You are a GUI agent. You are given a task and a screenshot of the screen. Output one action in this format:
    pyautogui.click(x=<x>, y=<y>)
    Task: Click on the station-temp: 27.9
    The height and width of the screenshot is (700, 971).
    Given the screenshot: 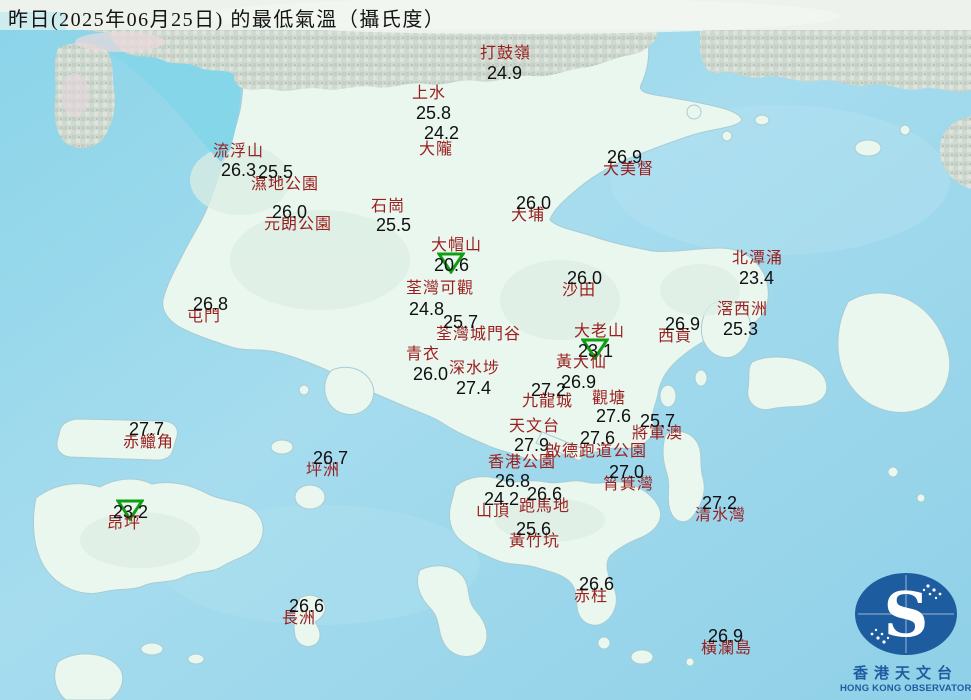 What is the action you would take?
    pyautogui.click(x=532, y=445)
    